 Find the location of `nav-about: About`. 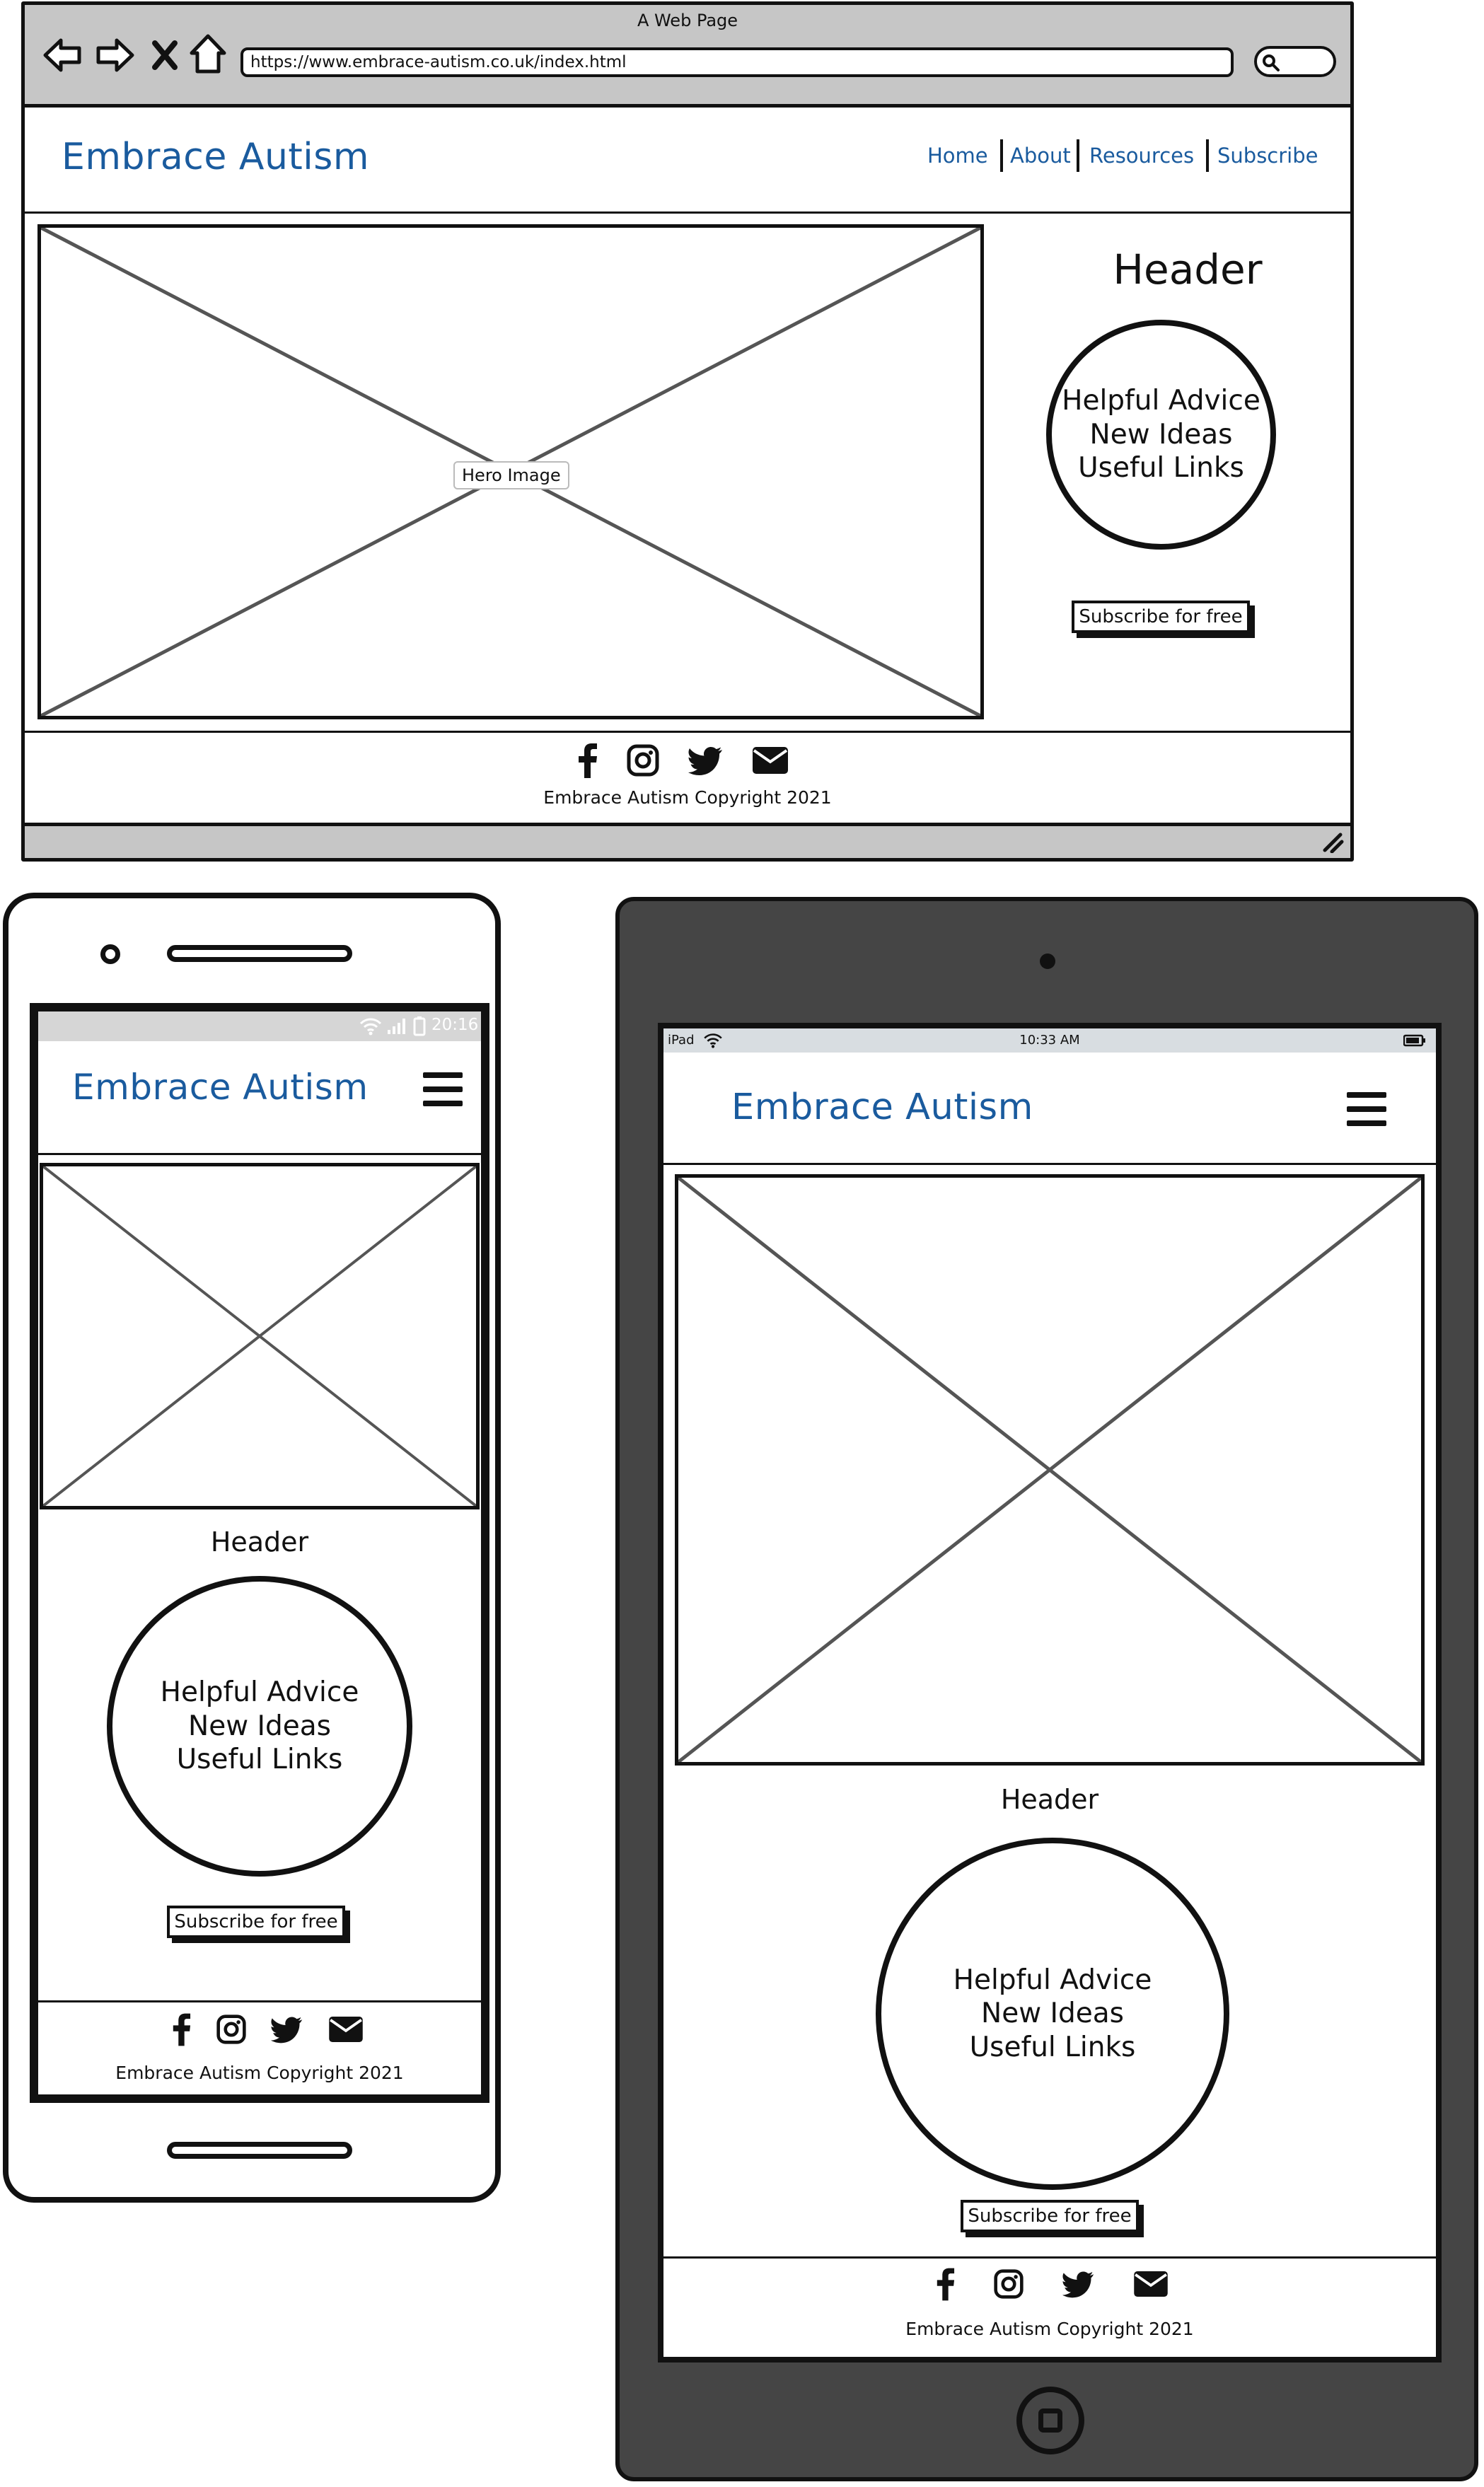

nav-about: About is located at coordinates (1040, 156).